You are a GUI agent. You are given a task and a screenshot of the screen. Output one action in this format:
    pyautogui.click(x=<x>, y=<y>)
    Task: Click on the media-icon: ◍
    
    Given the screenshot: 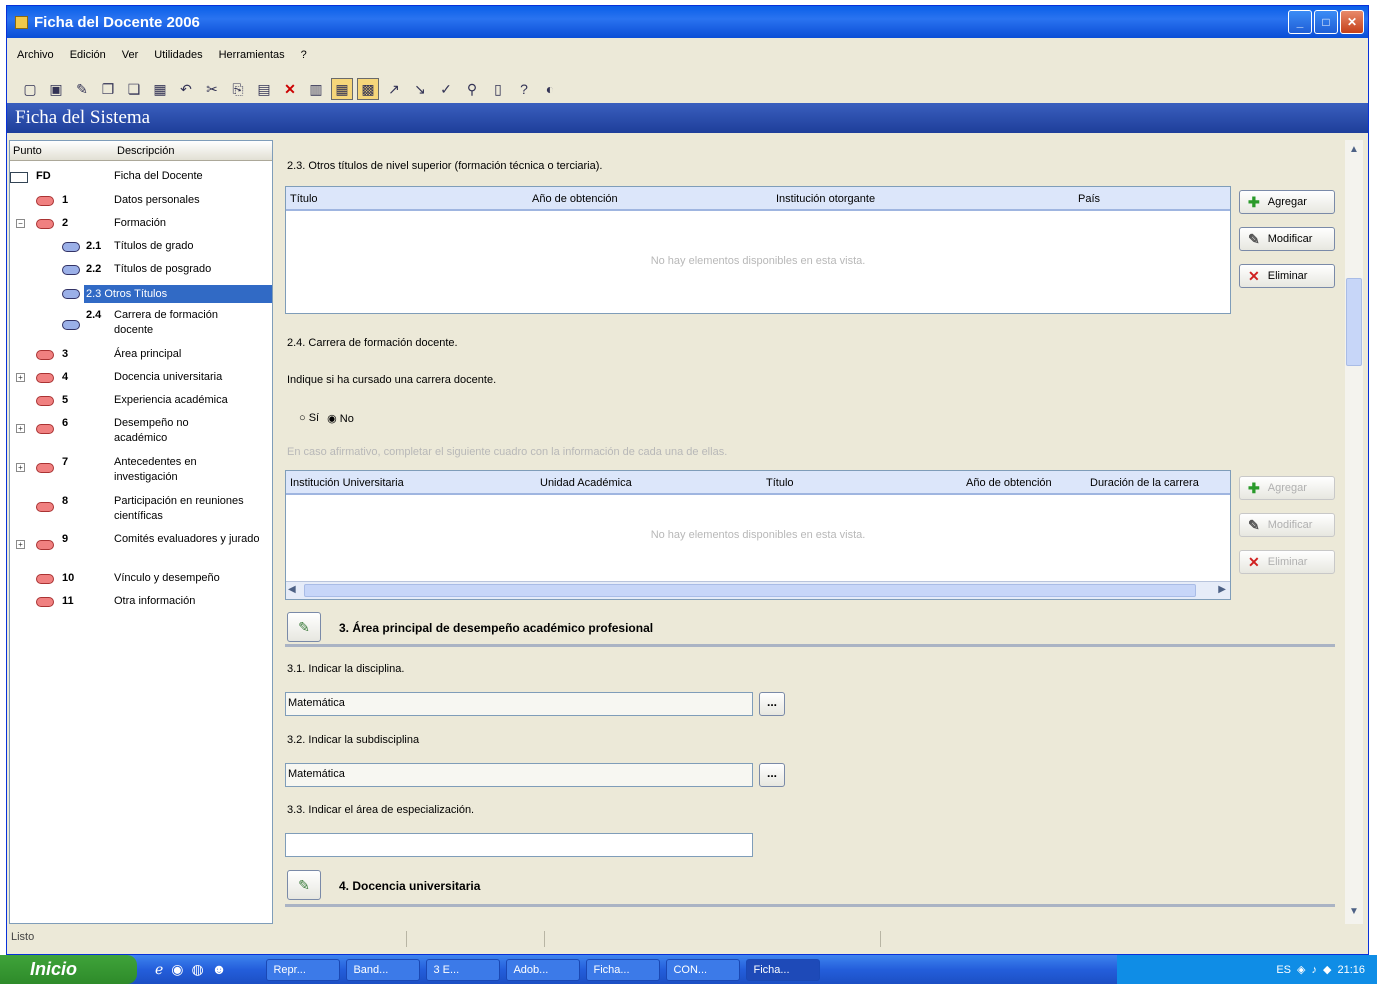 What is the action you would take?
    pyautogui.click(x=198, y=969)
    